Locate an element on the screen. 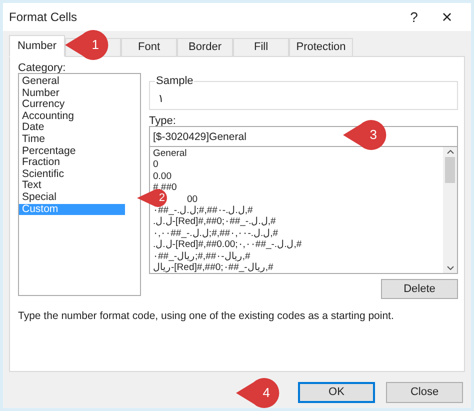 The width and height of the screenshot is (474, 411). category-list: General Number Currency Accounting Date Time Percentage Fraction Scientific Text Special Custom is located at coordinates (79, 184).